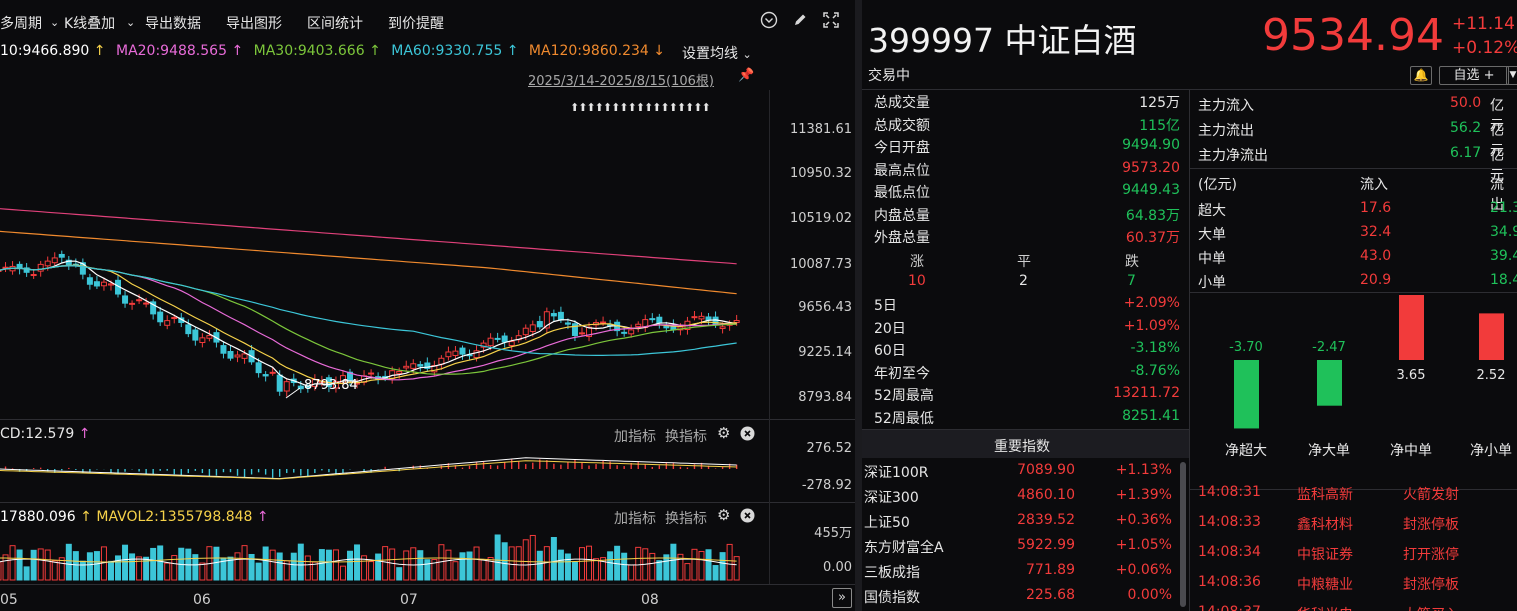 The width and height of the screenshot is (1517, 611). I want to click on flow-label: 主力流出, so click(1226, 131).